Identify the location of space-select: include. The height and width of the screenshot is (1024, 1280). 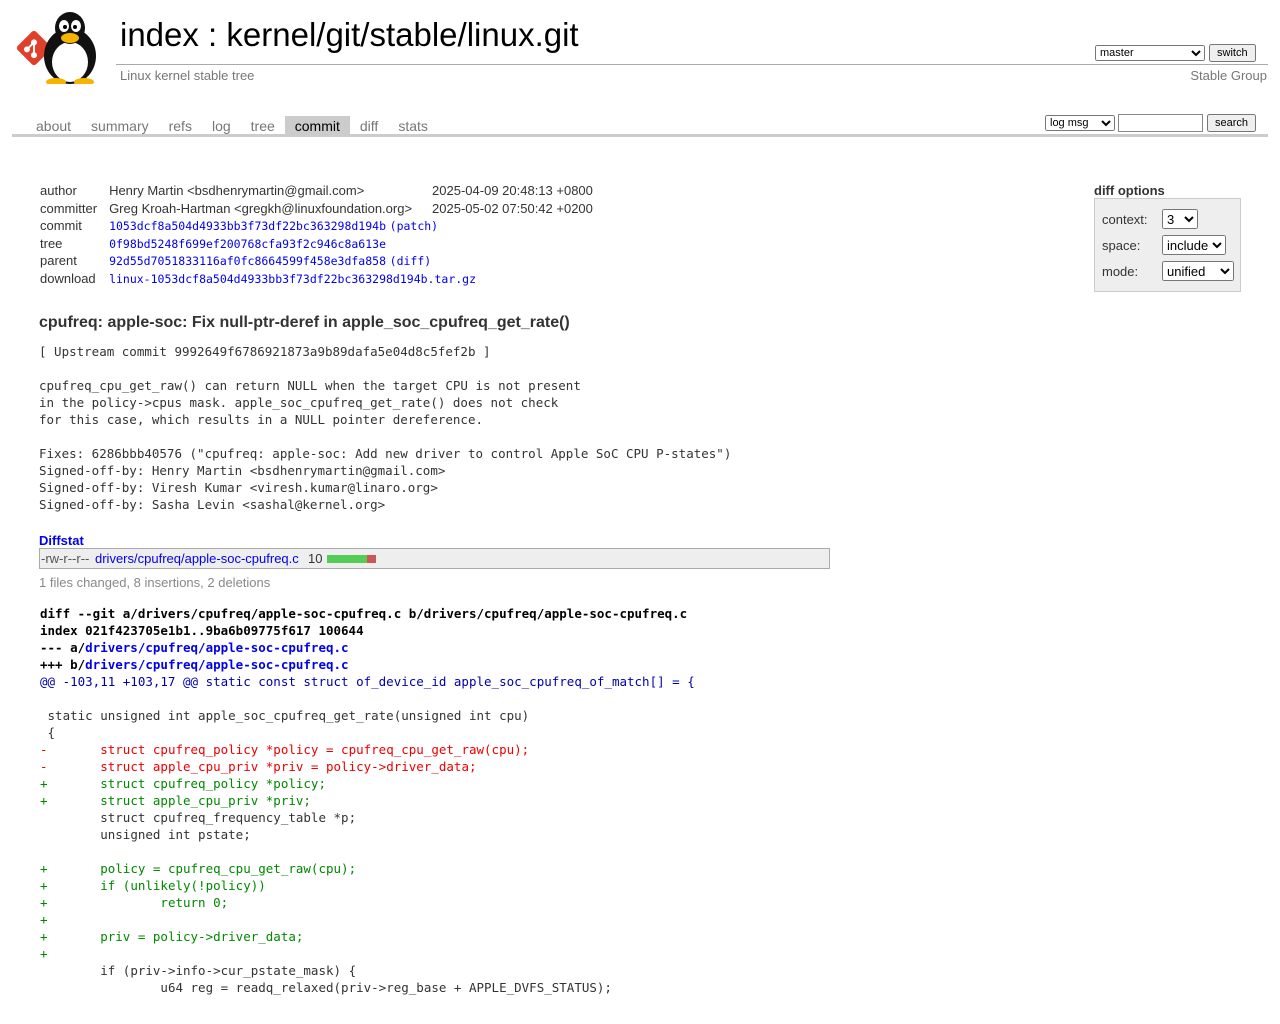
(1194, 245).